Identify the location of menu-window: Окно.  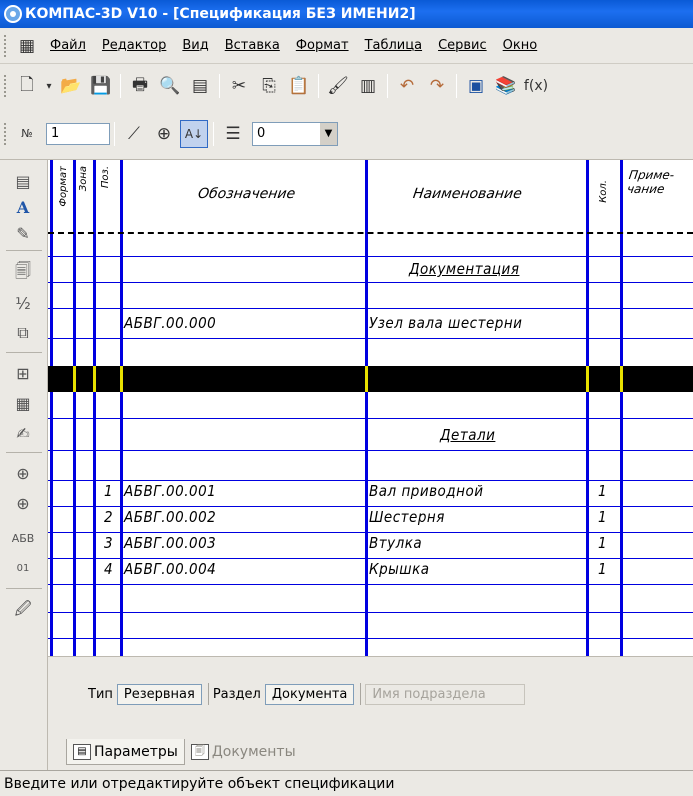
(520, 45).